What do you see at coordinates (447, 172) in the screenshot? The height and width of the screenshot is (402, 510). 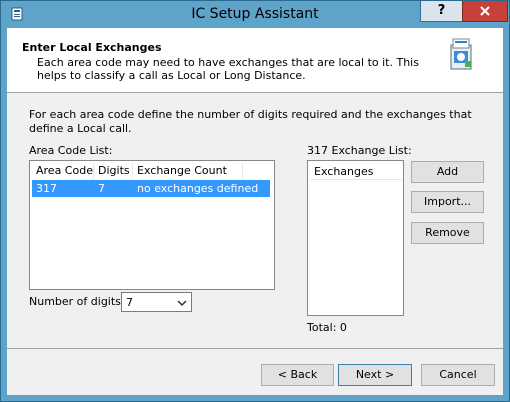 I see `add-button: Add` at bounding box center [447, 172].